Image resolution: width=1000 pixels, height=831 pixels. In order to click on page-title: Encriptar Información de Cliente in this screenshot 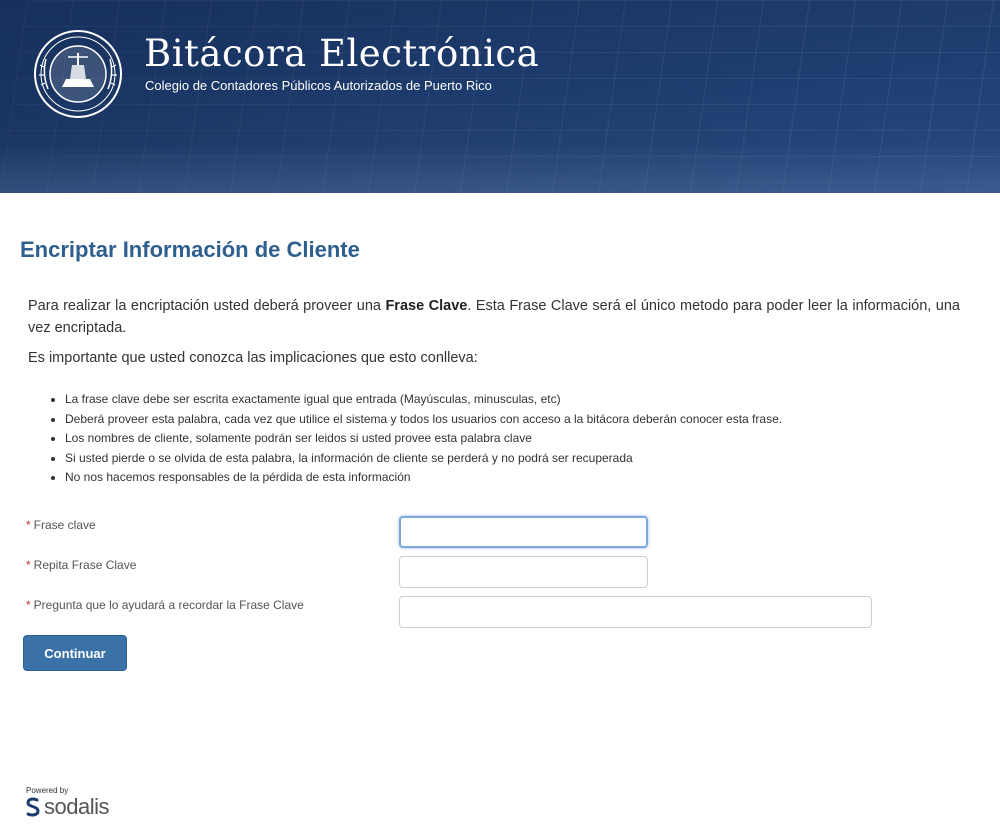, I will do `click(190, 249)`.